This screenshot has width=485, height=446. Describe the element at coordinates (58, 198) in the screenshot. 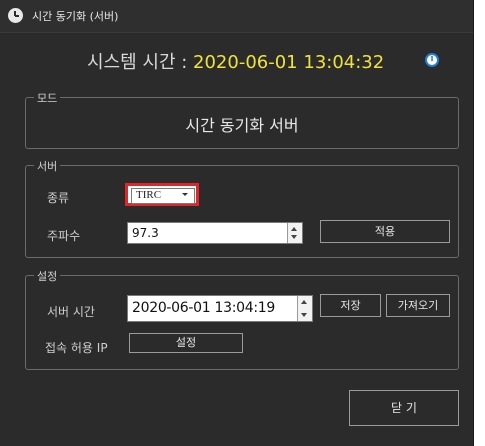

I see `type-label: 종류` at that location.